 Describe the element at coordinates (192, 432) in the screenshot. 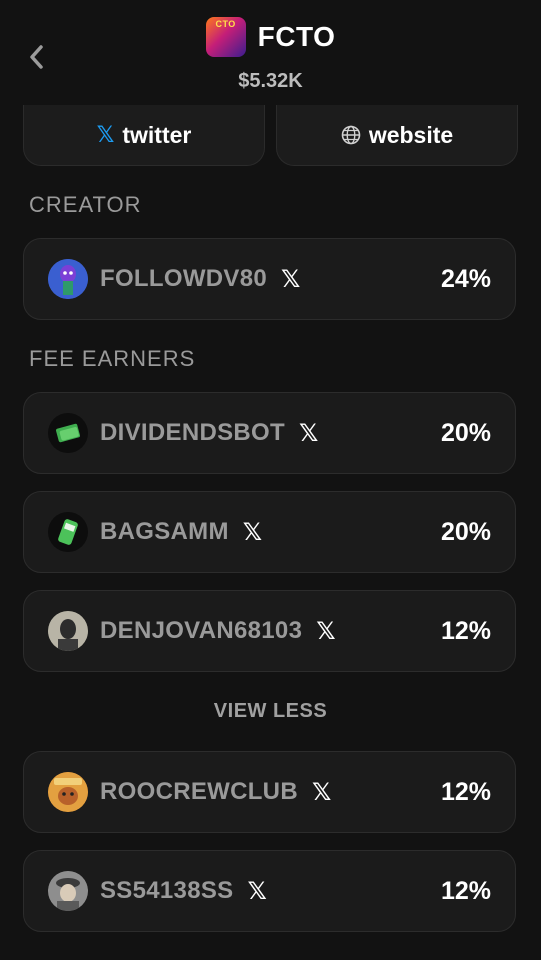

I see `fee-earner-name: DIVIDENDSBOT` at that location.